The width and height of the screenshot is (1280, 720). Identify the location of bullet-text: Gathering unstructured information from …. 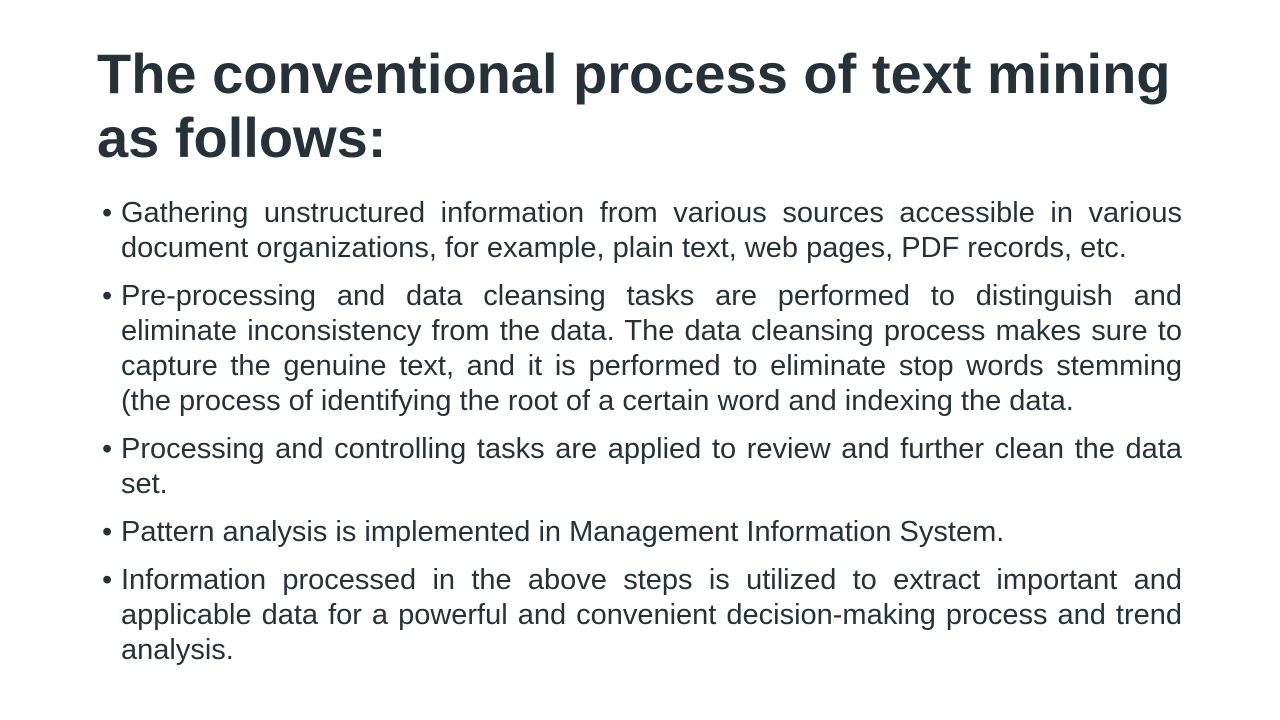
(651, 230).